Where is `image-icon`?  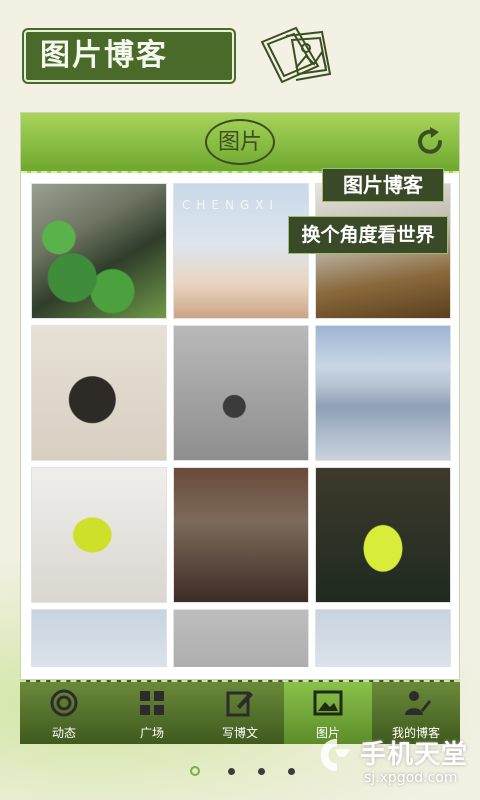 image-icon is located at coordinates (328, 703).